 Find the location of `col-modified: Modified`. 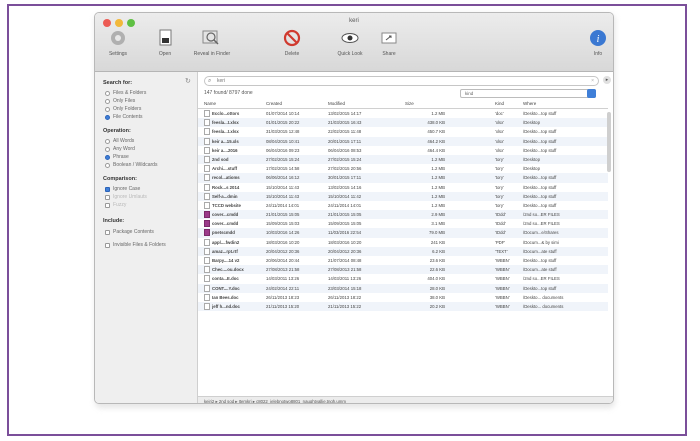

col-modified: Modified is located at coordinates (336, 103).